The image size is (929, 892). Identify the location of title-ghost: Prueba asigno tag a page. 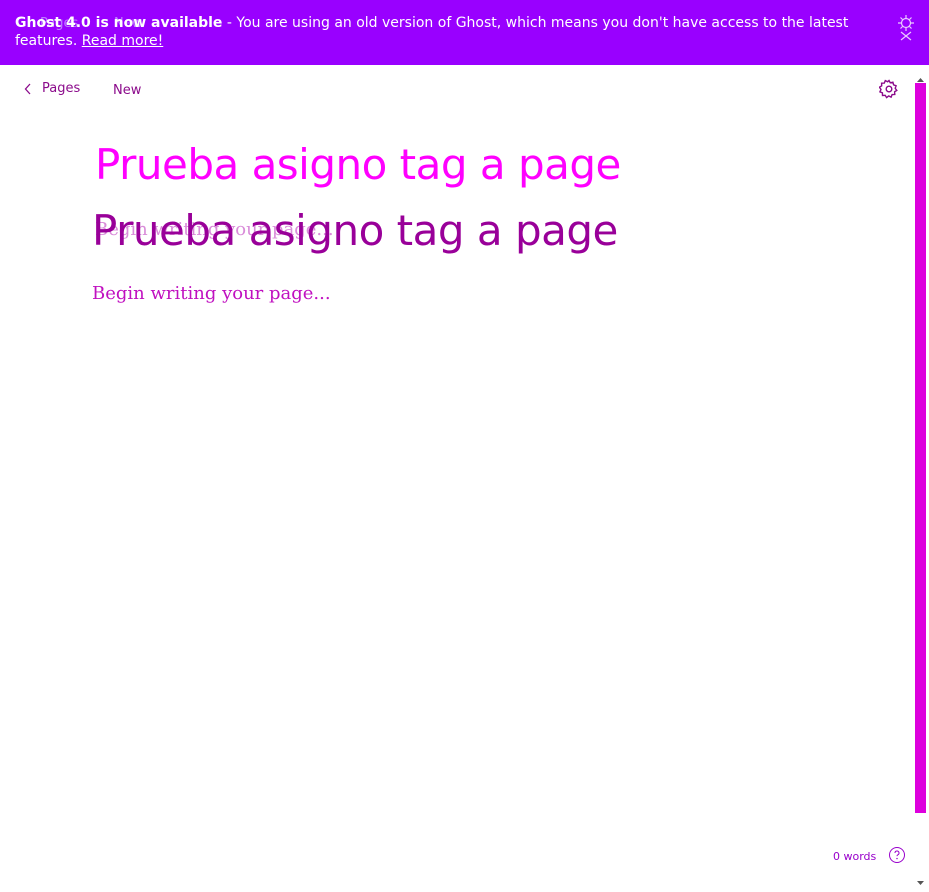
(358, 164).